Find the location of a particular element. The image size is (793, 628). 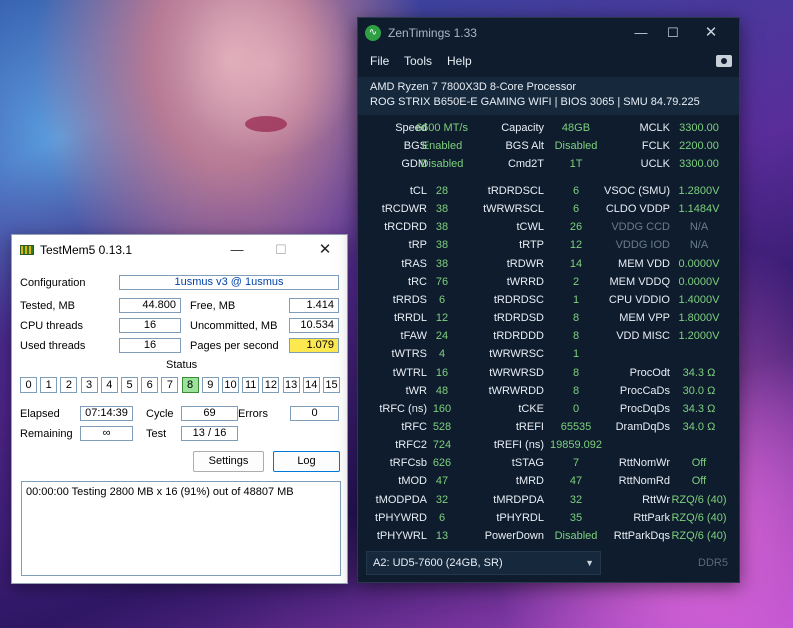

timing-value: 34.0 Ω is located at coordinates (699, 426).